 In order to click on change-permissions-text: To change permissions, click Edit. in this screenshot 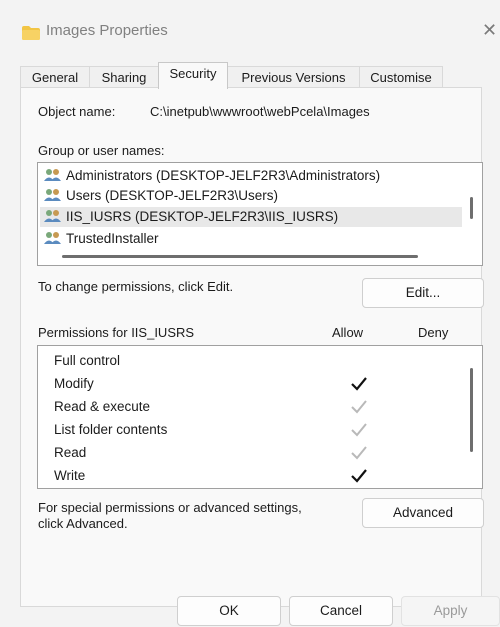, I will do `click(136, 286)`.